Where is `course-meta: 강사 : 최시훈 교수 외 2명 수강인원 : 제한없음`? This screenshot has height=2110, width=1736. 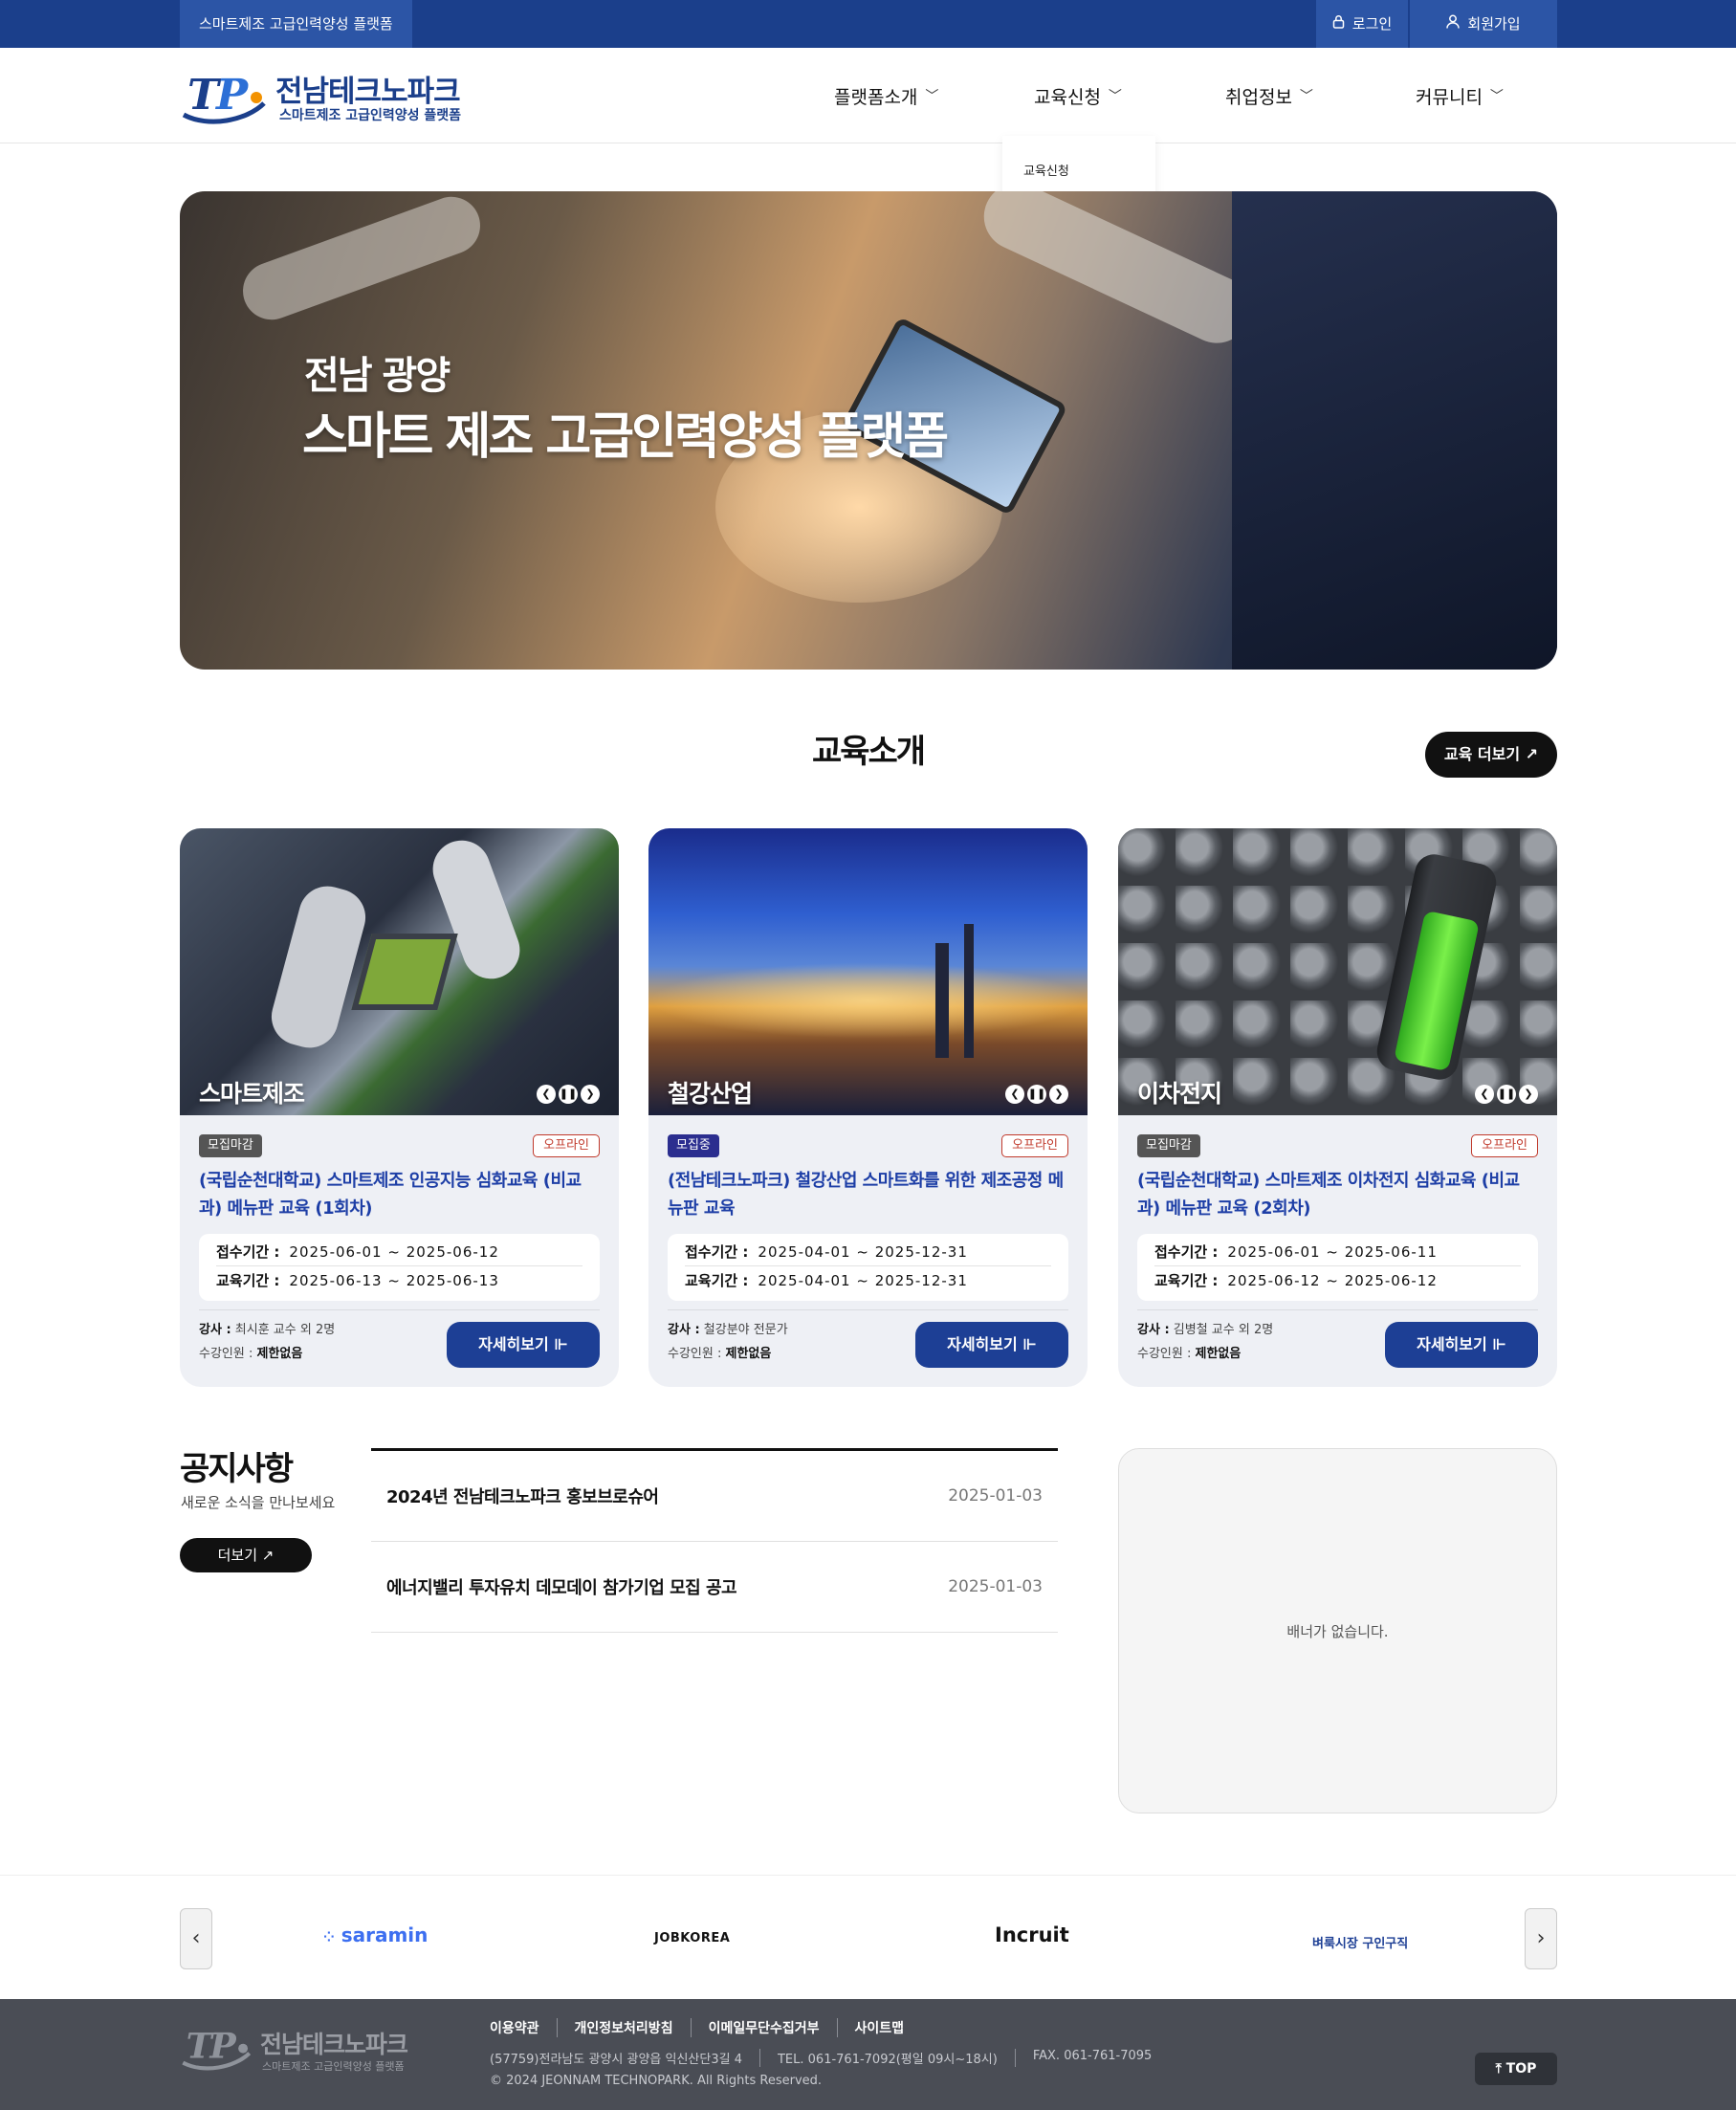 course-meta: 강사 : 최시훈 교수 외 2명 수강인원 : 제한없음 is located at coordinates (267, 1342).